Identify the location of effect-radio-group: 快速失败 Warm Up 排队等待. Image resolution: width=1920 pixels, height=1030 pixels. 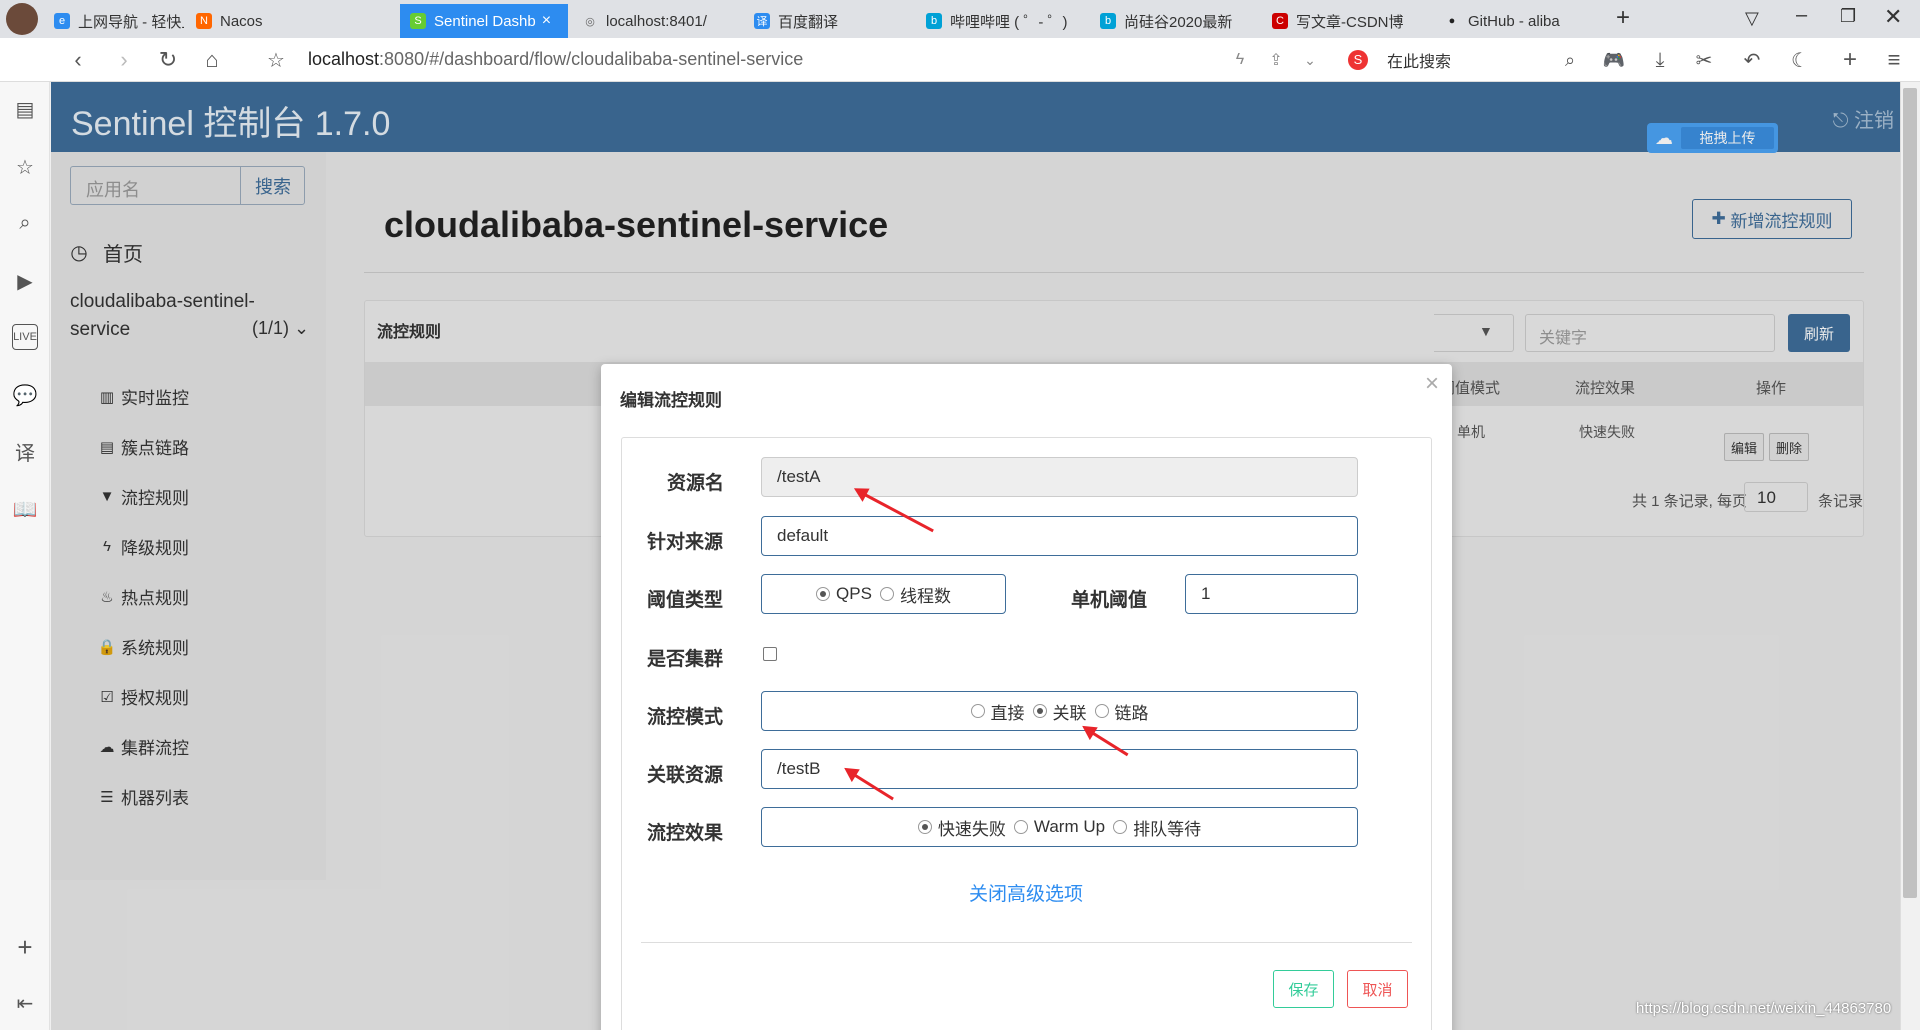
(1059, 827).